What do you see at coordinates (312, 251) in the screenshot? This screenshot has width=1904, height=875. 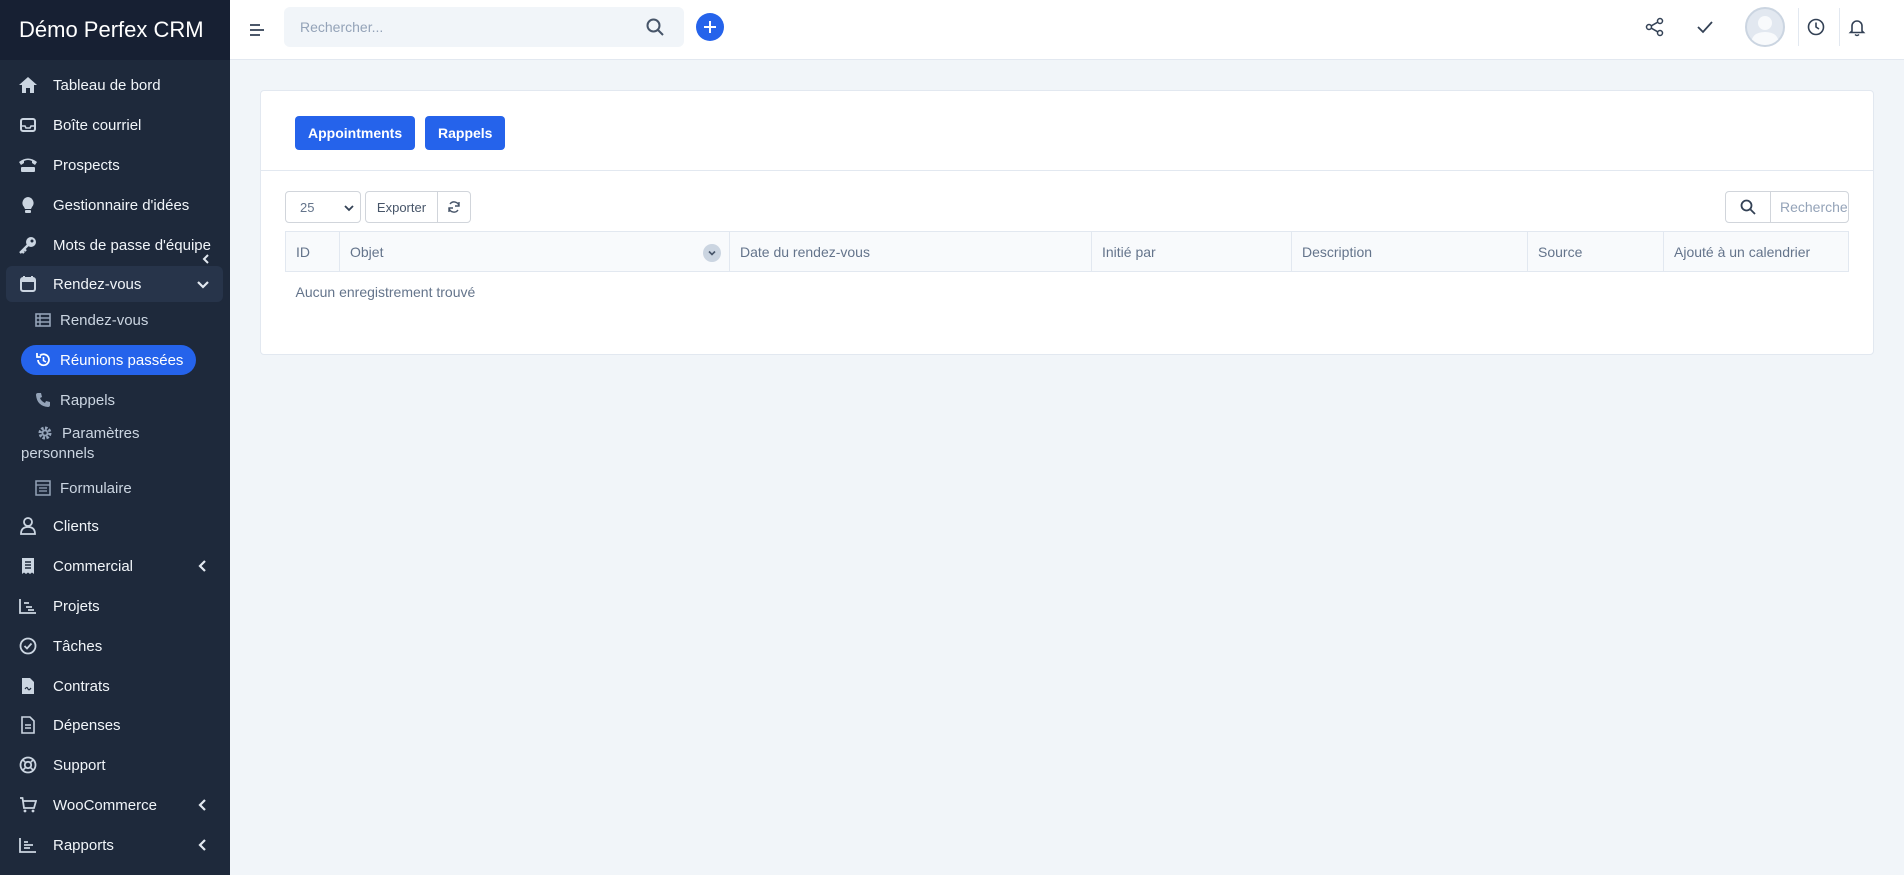 I see `column-header-id: ID` at bounding box center [312, 251].